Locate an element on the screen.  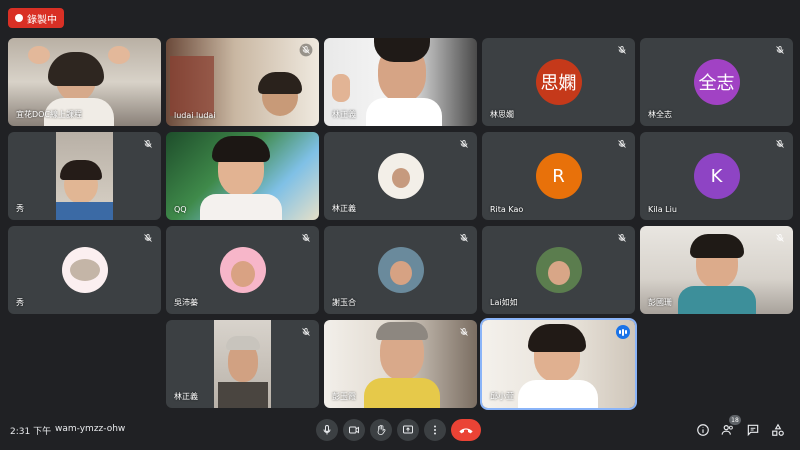
avatar-initials: R is located at coordinates (558, 176).